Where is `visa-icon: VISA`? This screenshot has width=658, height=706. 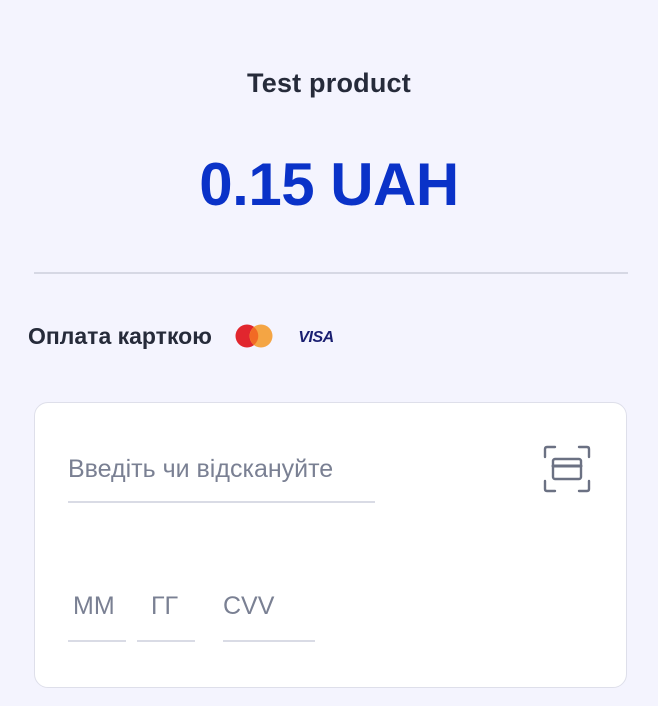 visa-icon: VISA is located at coordinates (316, 336).